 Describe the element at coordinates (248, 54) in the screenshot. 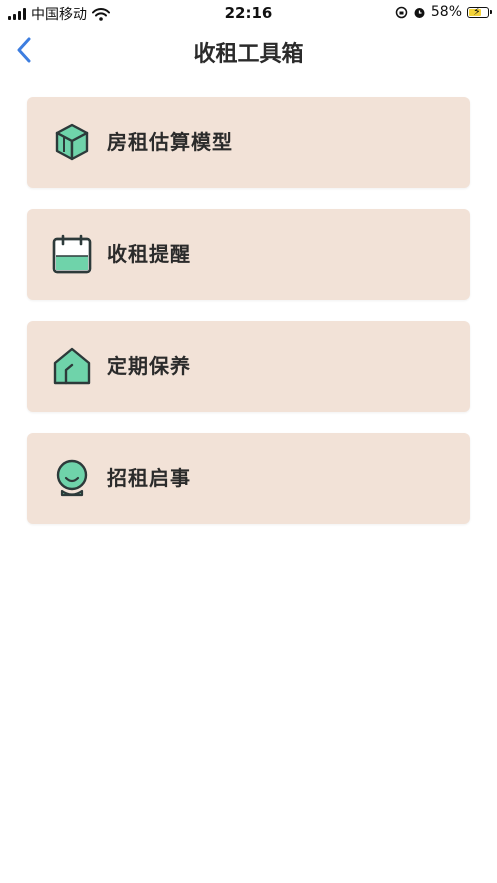

I see `page-title: 收租工具箱` at that location.